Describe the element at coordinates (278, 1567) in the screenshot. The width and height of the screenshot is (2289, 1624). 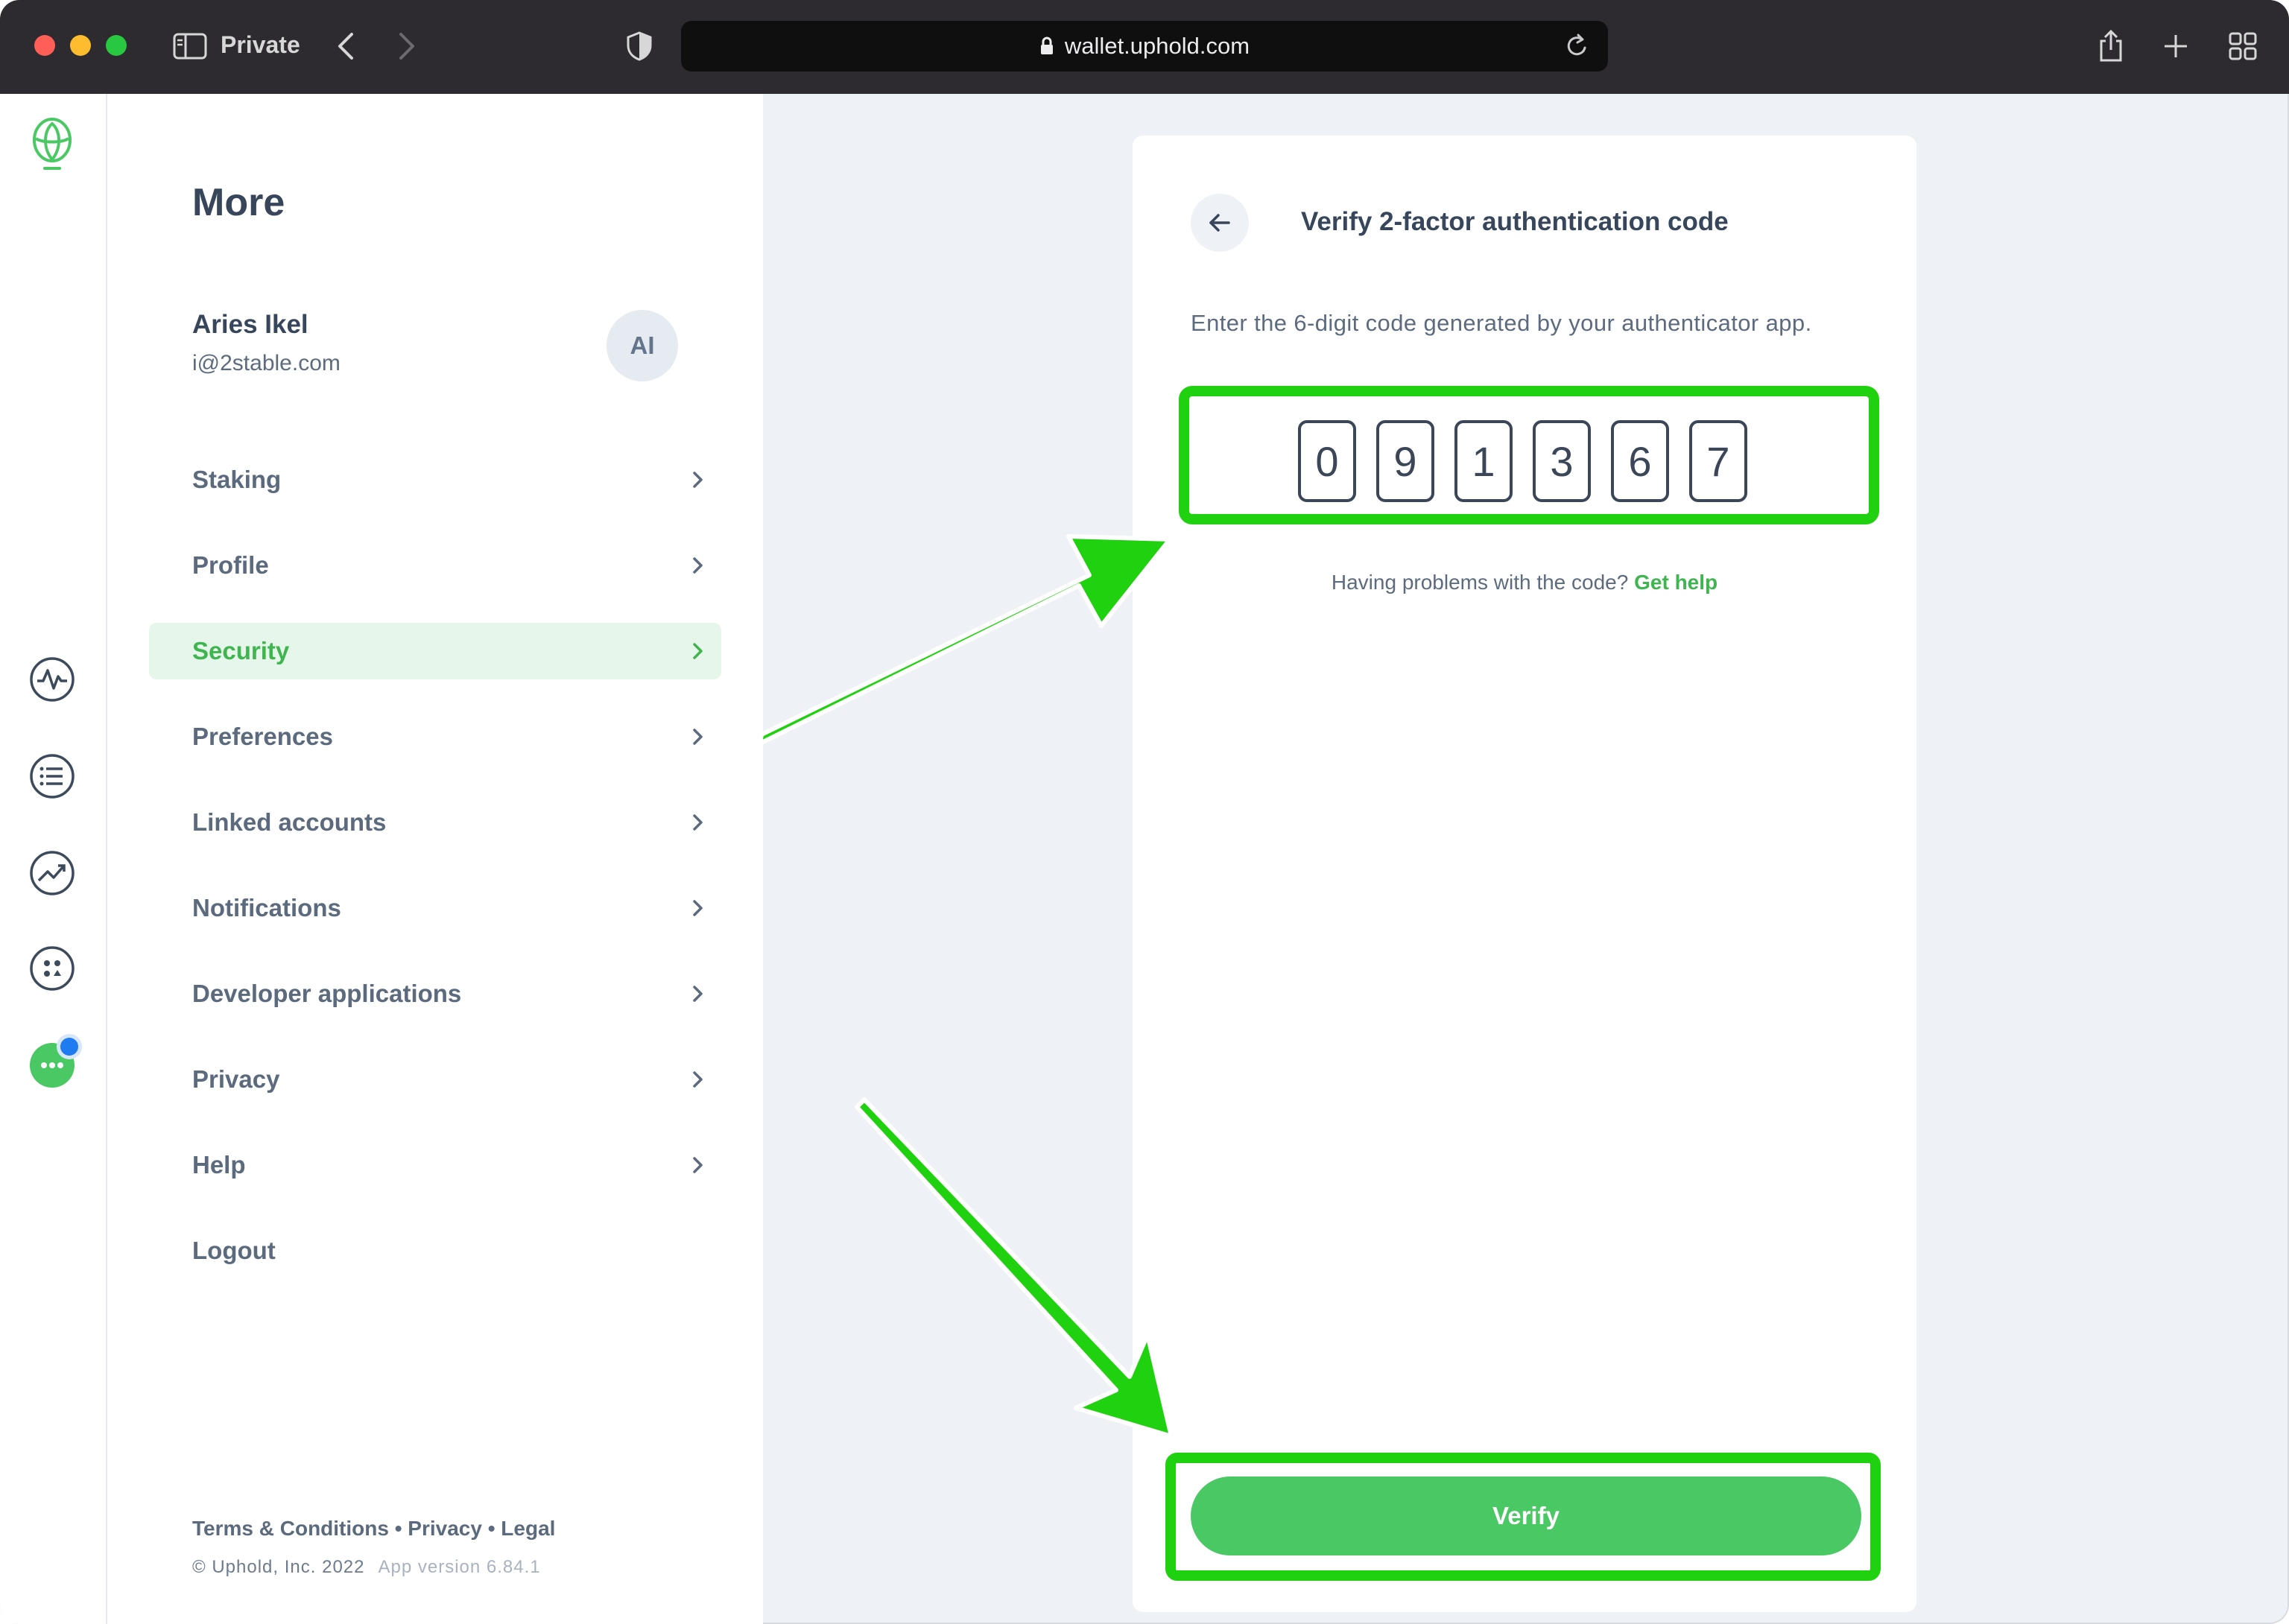
I see `copyright-text: © Uphold, Inc. 2022` at that location.